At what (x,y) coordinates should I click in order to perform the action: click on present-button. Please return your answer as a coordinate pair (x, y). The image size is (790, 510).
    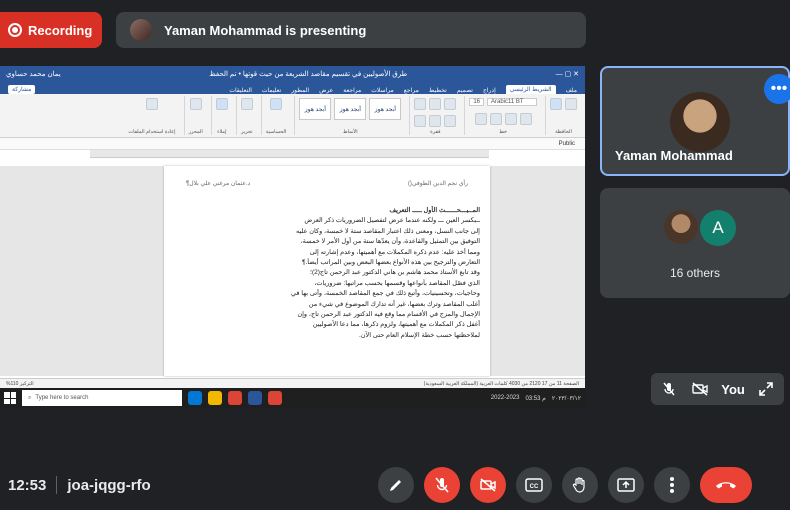
    Looking at the image, I should click on (626, 485).